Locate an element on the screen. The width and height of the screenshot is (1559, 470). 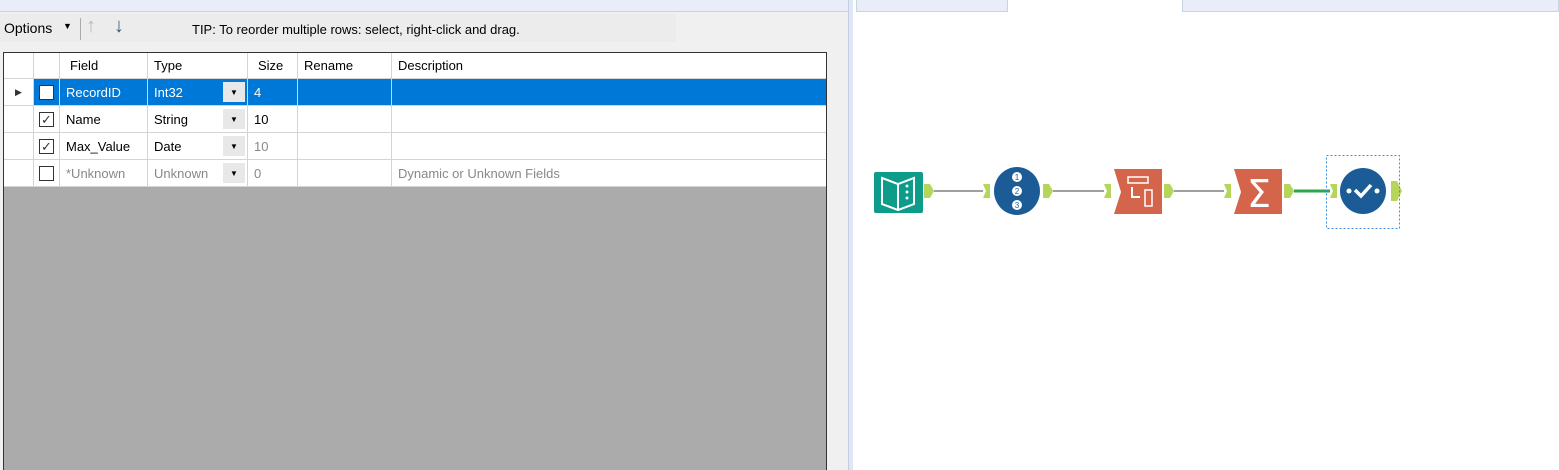
svg-text: 2 is located at coordinates (1017, 191).